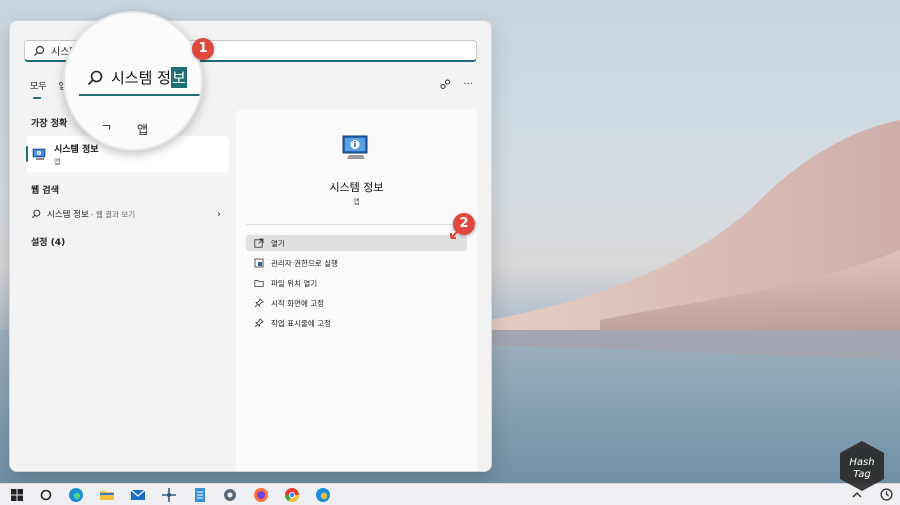 The width and height of the screenshot is (900, 505). Describe the element at coordinates (219, 214) in the screenshot. I see `chevron-right-icon: ›` at that location.